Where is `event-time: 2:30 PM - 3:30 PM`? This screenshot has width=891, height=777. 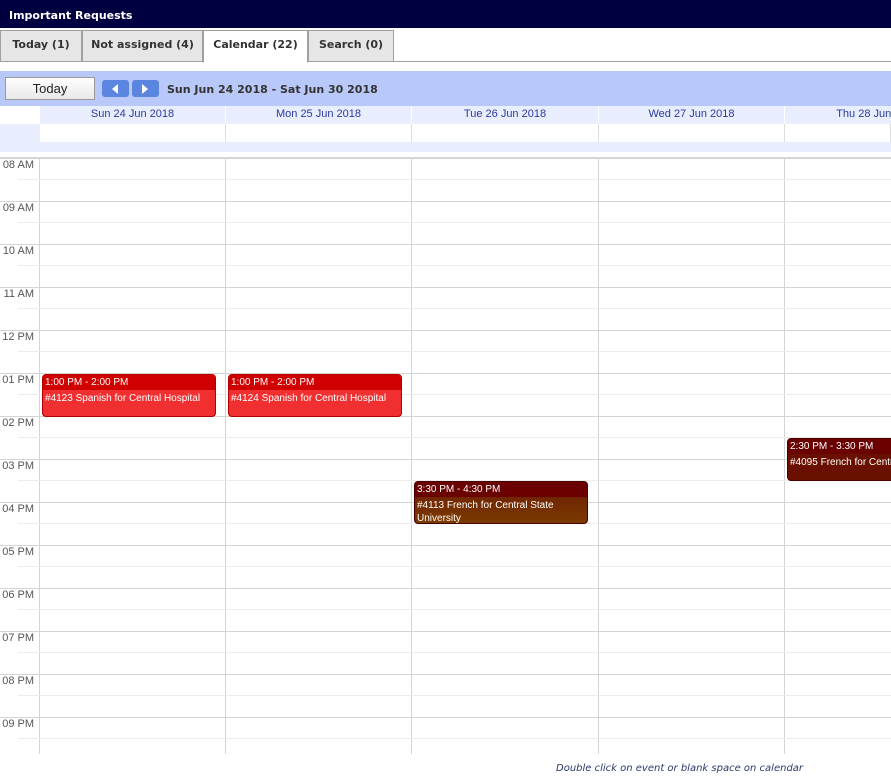 event-time: 2:30 PM - 3:30 PM is located at coordinates (839, 446).